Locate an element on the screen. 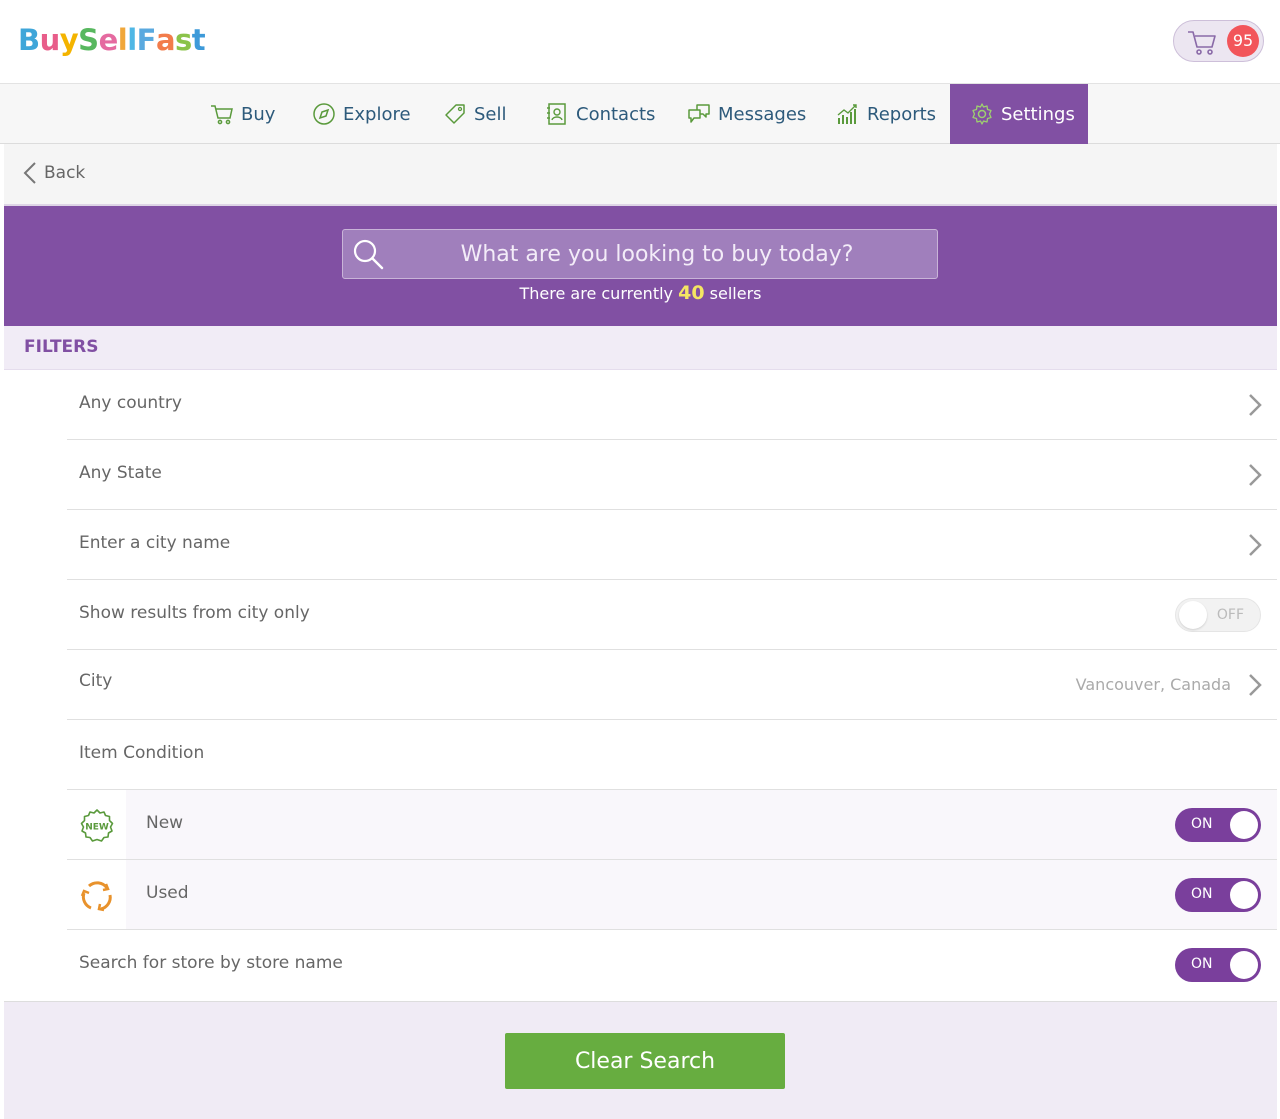  search-input is located at coordinates (657, 254).